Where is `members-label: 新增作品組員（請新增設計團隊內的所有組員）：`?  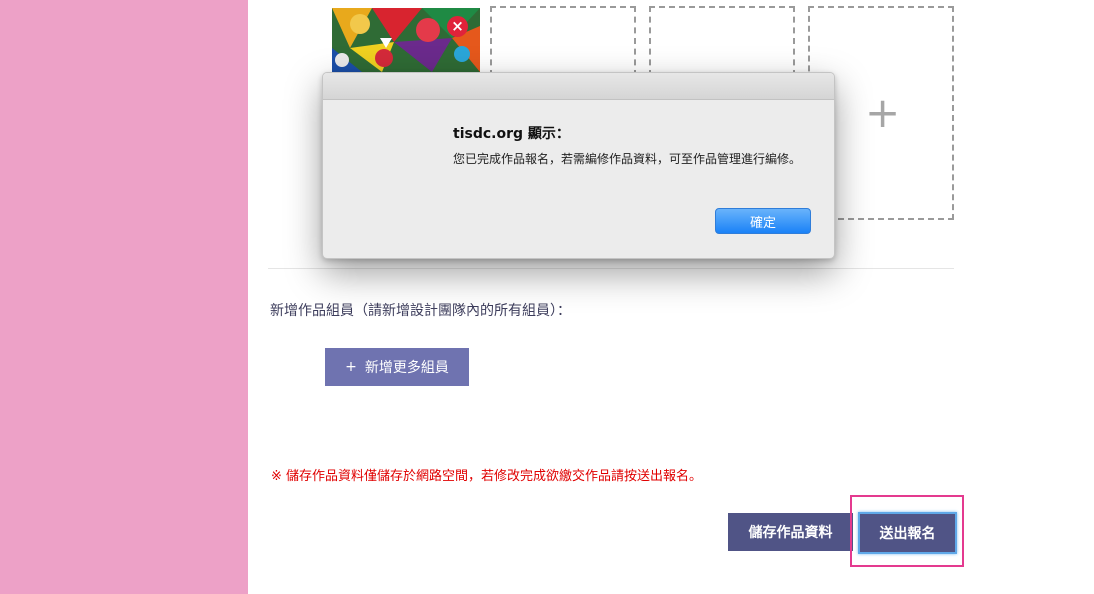 members-label: 新增作品組員（請新增設計團隊內的所有組員）： is located at coordinates (420, 311).